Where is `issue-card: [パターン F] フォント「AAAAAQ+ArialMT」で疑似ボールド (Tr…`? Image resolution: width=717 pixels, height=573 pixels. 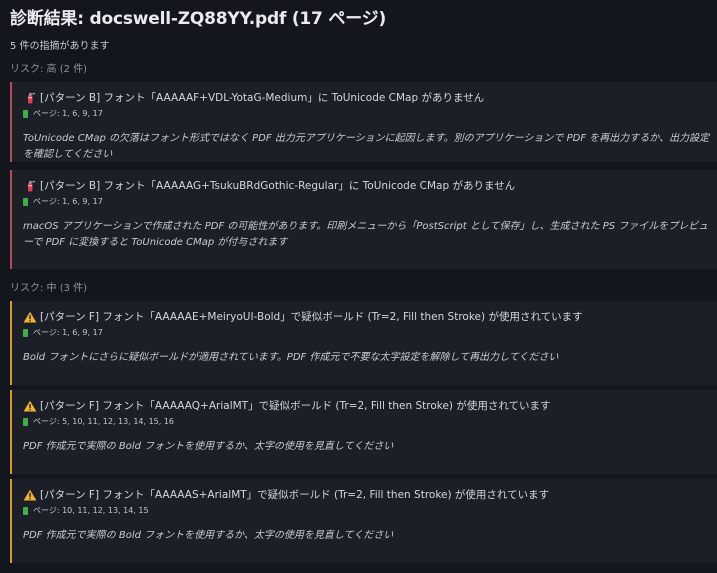 issue-card: [パターン F] フォント「AAAAAQ+ArialMT」で疑似ボールド (Tr… is located at coordinates (363, 432).